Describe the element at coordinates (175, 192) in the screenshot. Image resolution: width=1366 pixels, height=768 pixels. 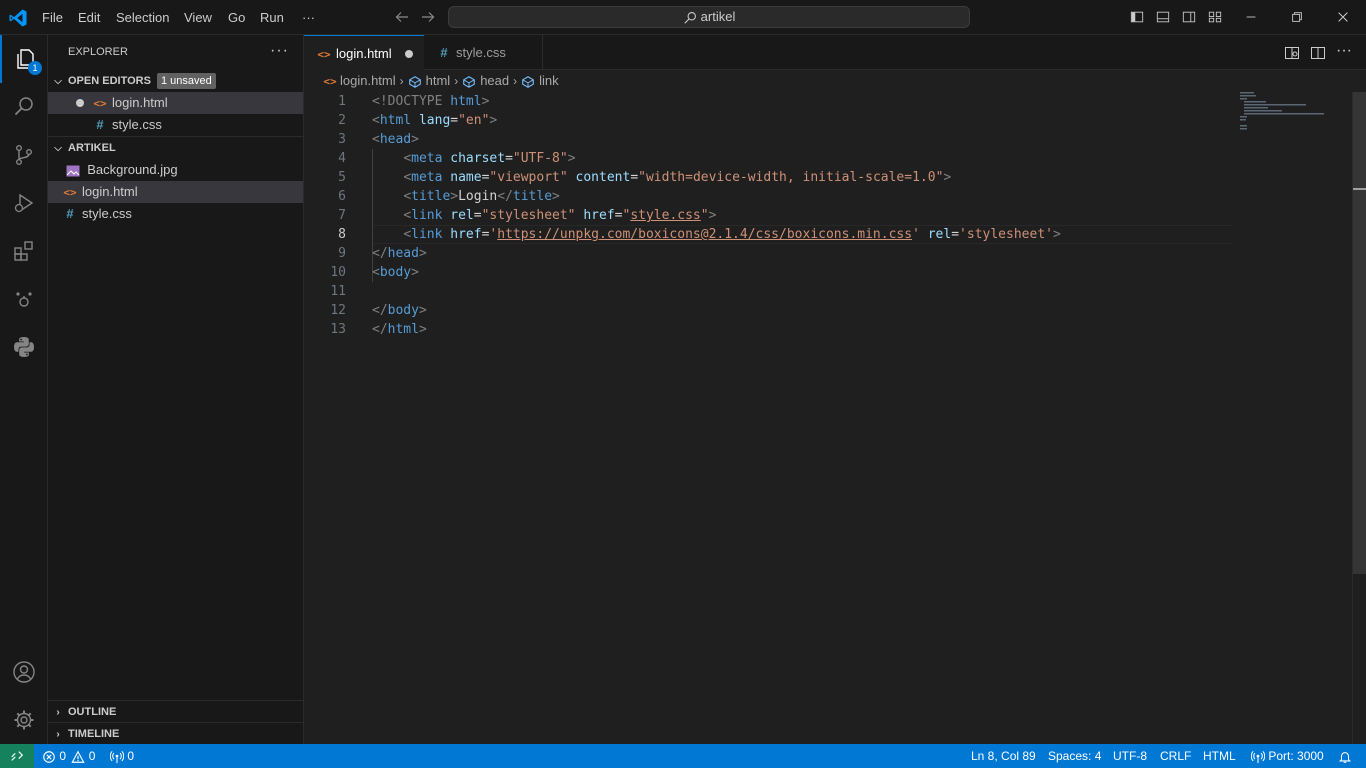
I see `file-item-login-html: <> login.html` at that location.